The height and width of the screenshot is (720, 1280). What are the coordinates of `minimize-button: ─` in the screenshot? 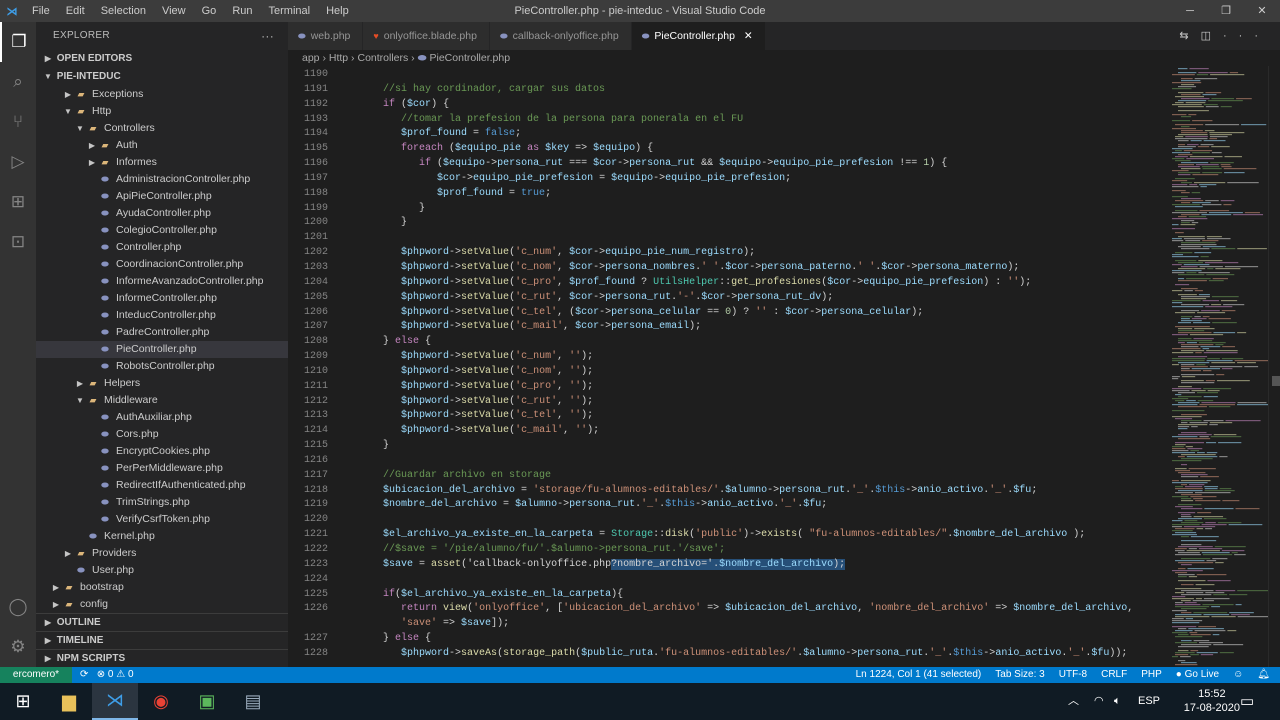 It's located at (1190, 11).